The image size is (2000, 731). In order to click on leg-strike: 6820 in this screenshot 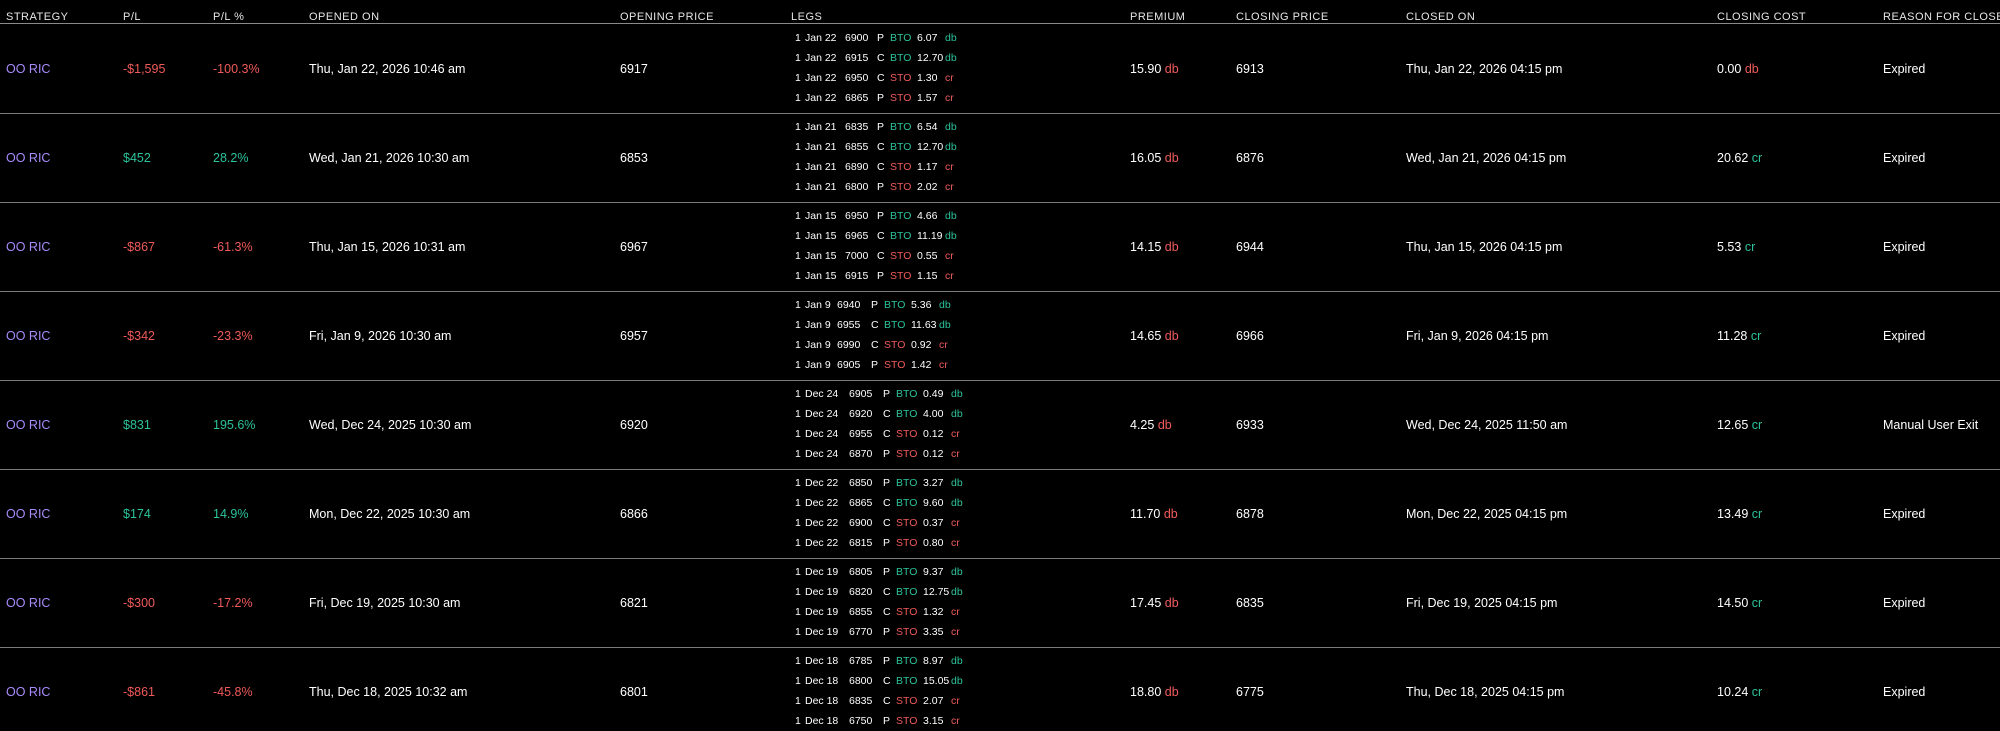, I will do `click(861, 592)`.